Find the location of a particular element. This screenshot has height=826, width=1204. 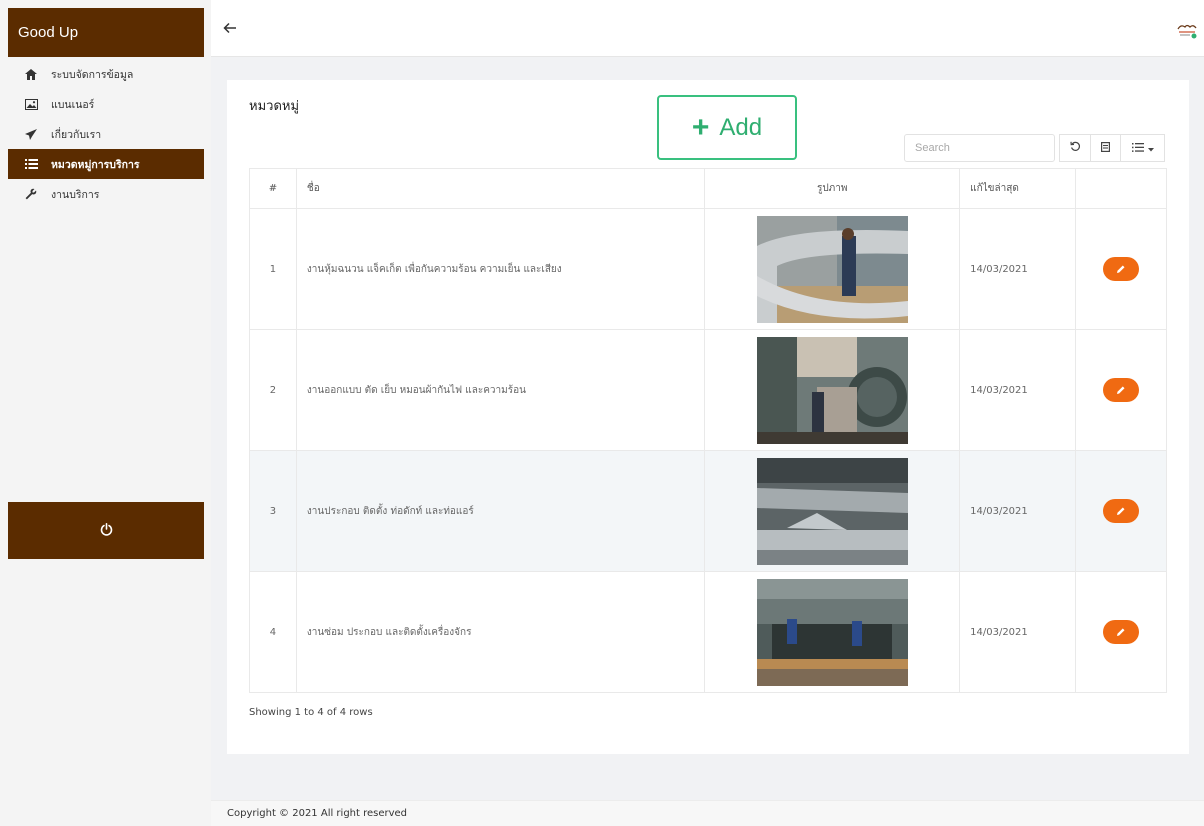

column-header-name: ชื่อ is located at coordinates (500, 188).